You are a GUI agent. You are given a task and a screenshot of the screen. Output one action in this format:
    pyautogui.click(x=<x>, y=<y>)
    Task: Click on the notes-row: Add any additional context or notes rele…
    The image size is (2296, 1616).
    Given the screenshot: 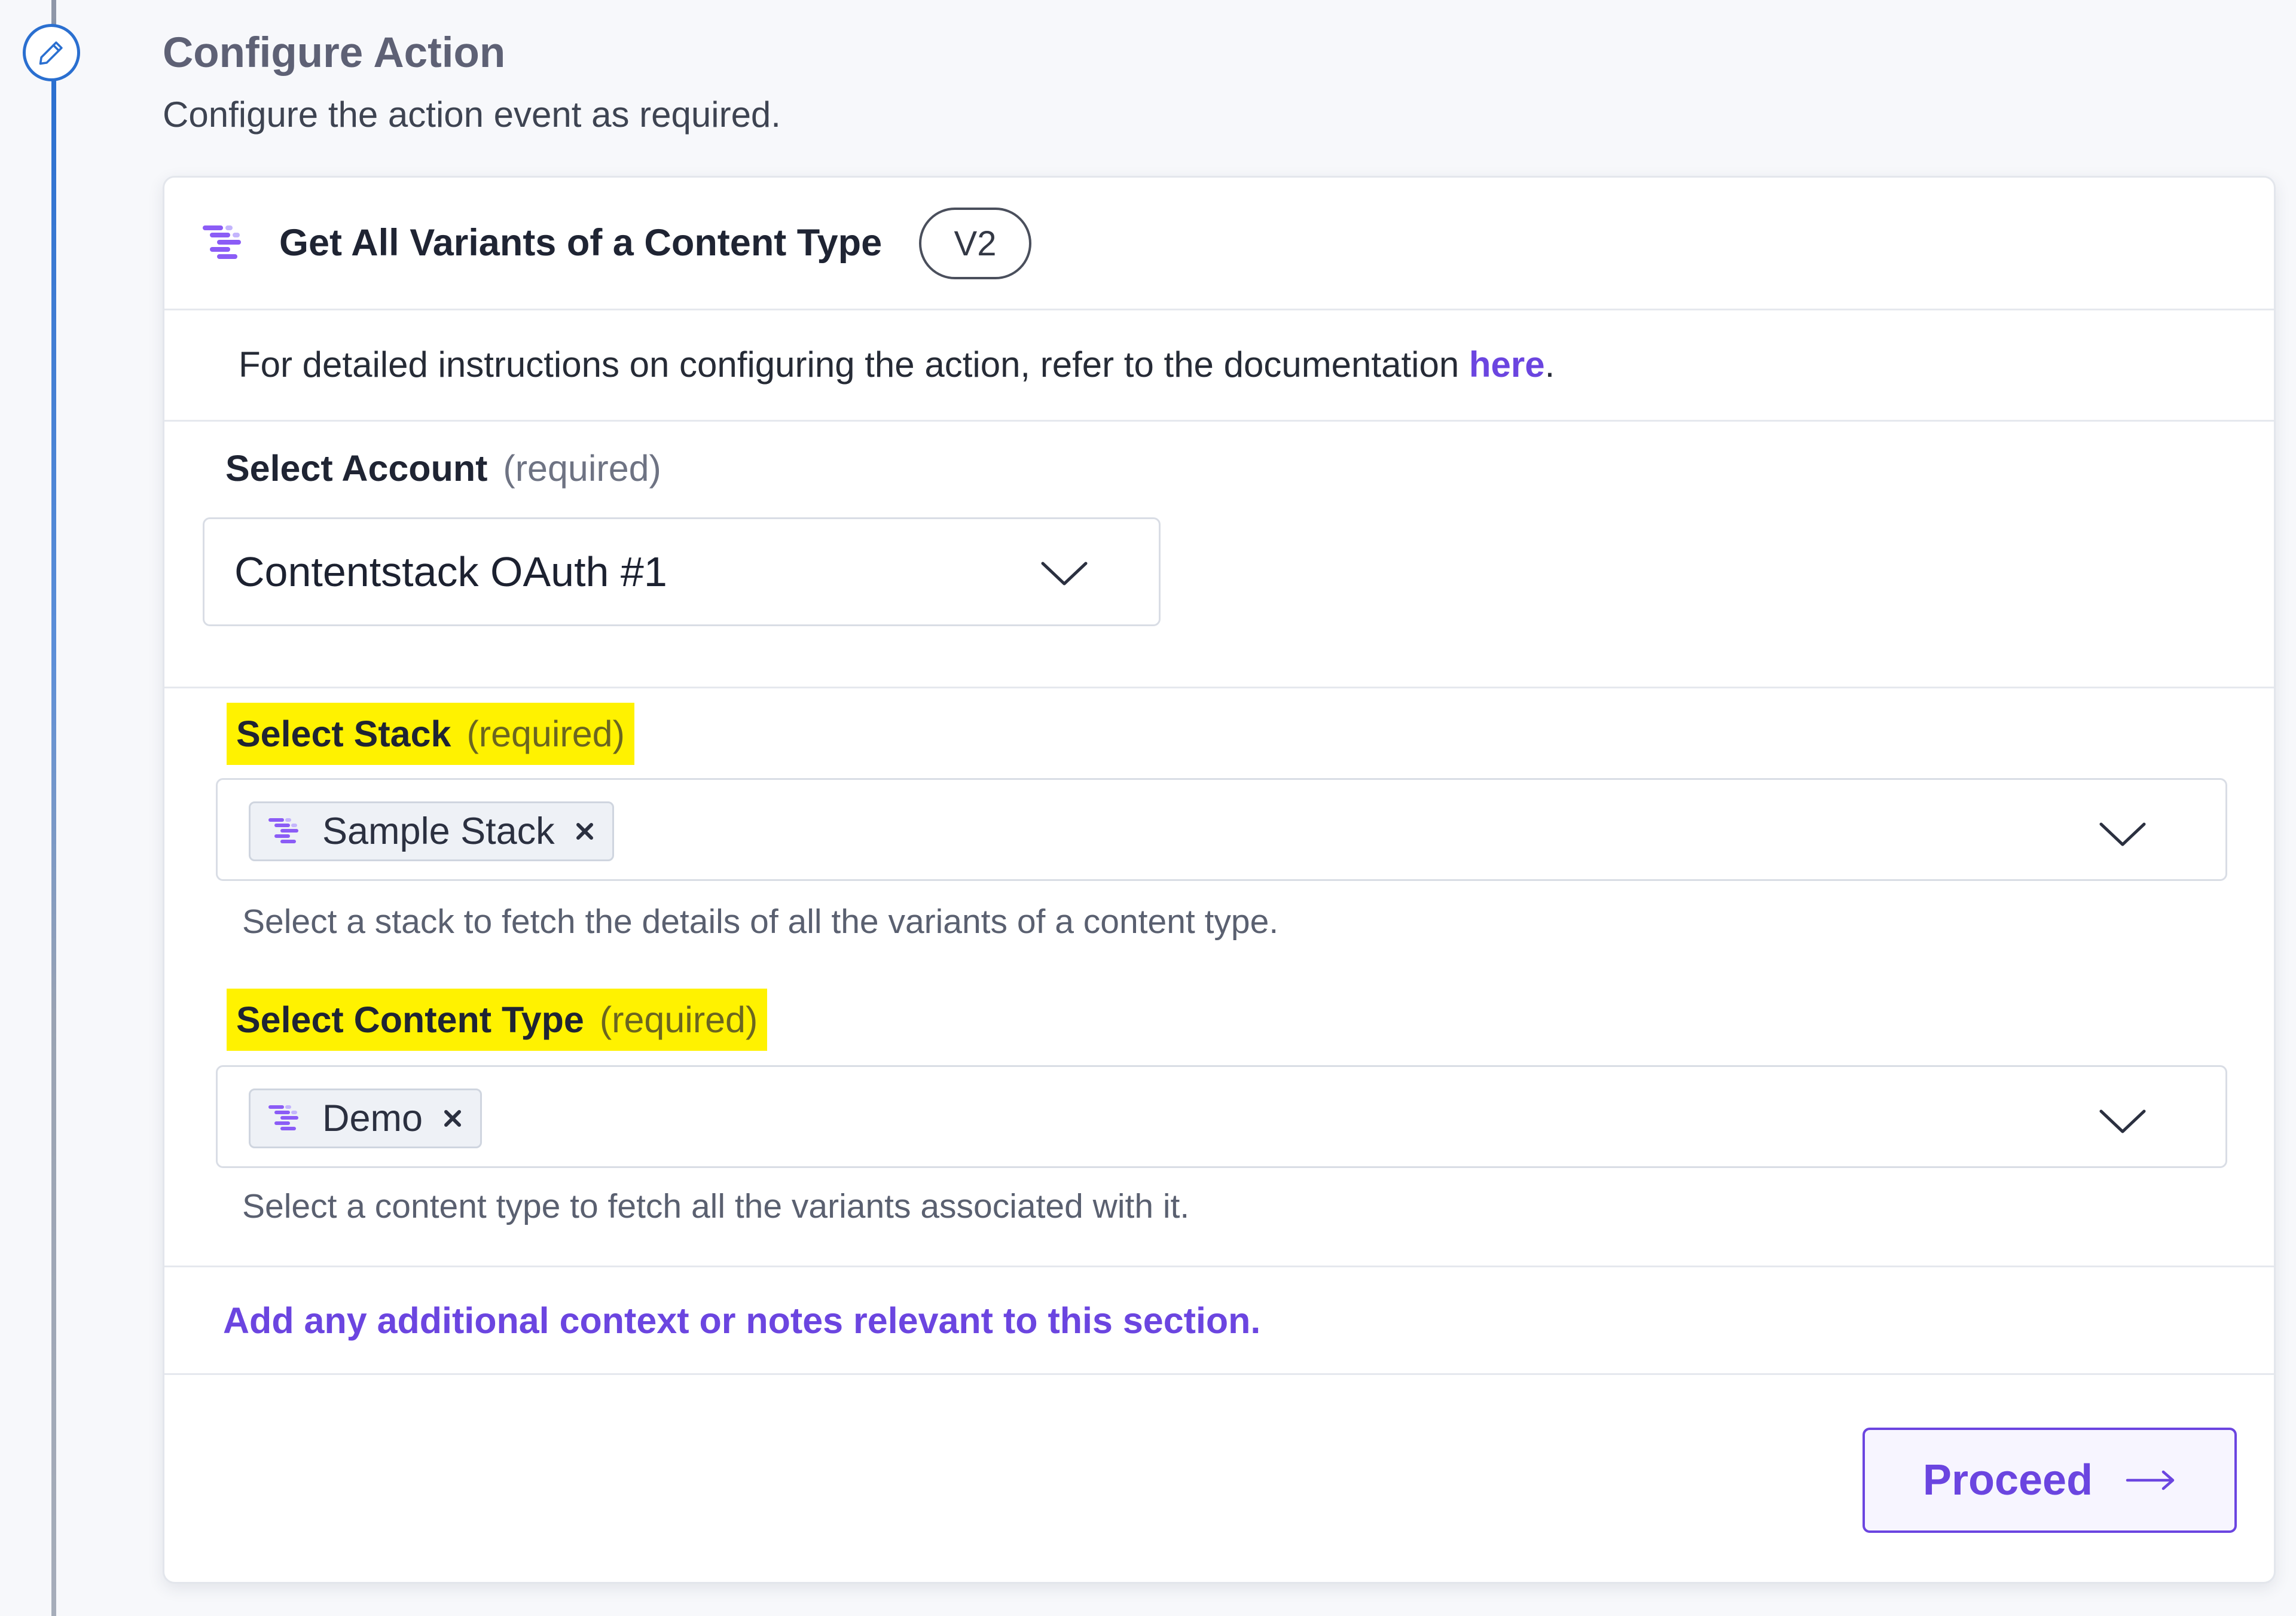 What is the action you would take?
    pyautogui.click(x=1219, y=1321)
    